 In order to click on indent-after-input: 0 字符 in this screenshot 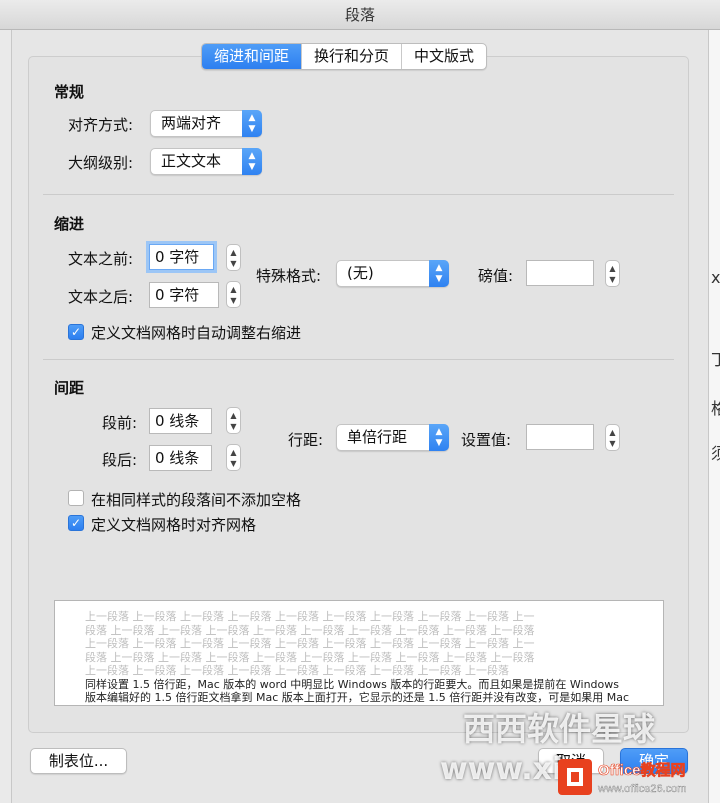, I will do `click(184, 295)`.